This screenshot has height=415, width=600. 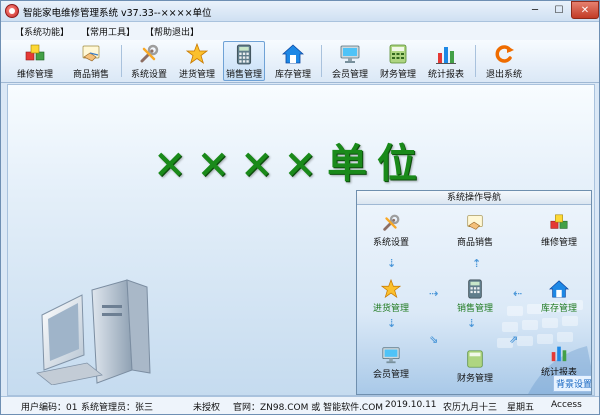 I want to click on status-date: 2019.10.11, so click(x=411, y=405).